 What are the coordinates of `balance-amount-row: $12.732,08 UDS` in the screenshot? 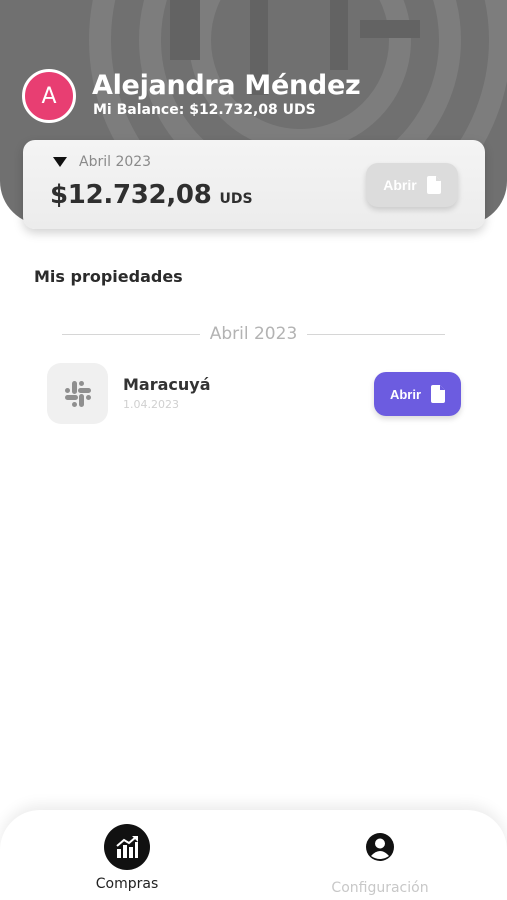 It's located at (151, 195).